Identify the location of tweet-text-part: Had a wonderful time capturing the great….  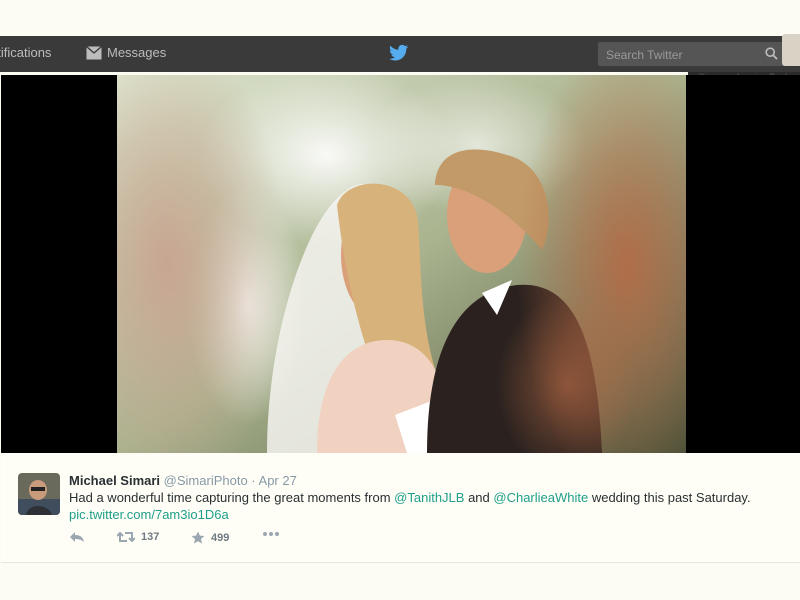
(232, 497).